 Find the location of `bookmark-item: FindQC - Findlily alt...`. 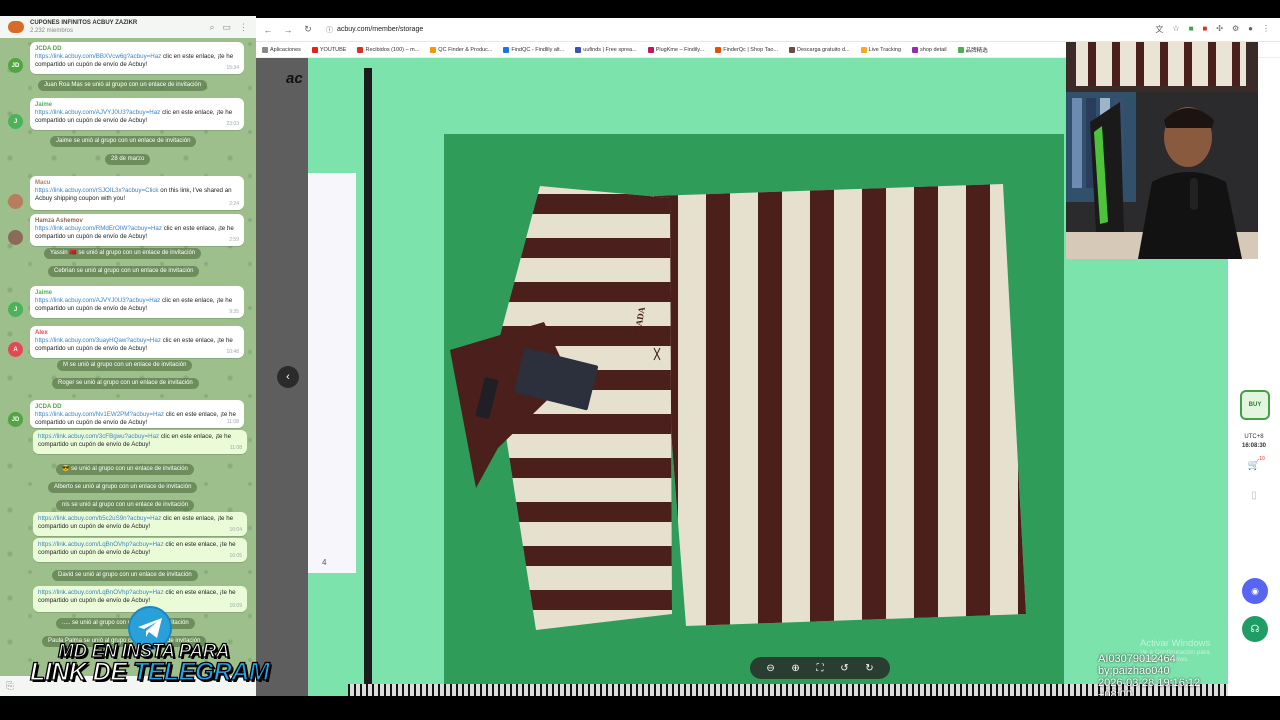

bookmark-item: FindQC - Findlily alt... is located at coordinates (533, 49).